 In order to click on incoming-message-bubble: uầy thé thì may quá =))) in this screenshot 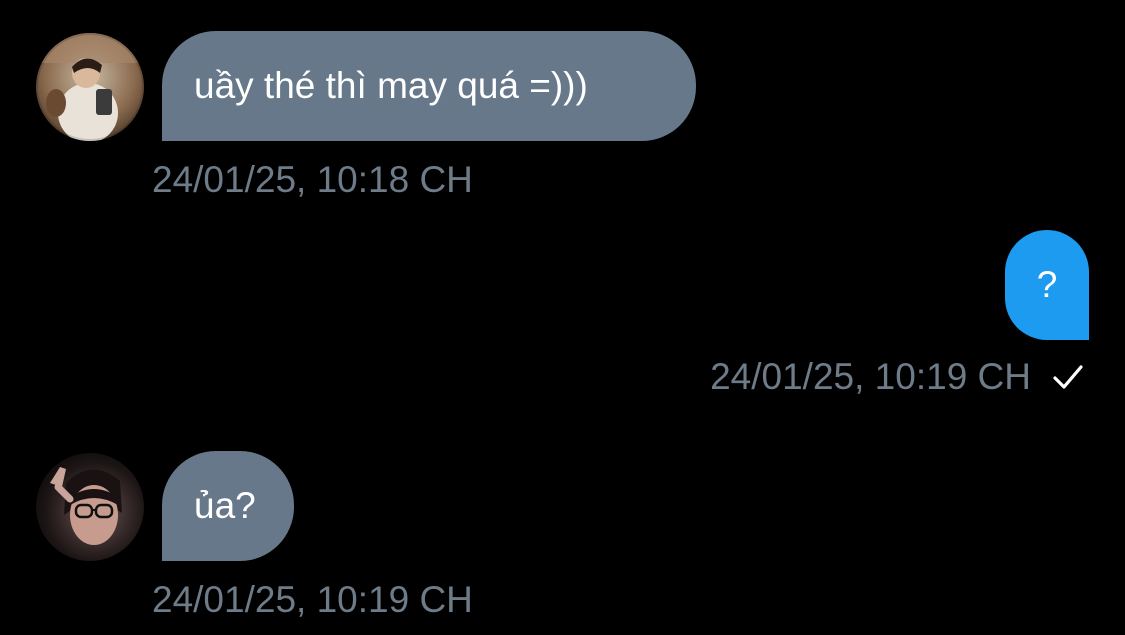, I will do `click(429, 86)`.